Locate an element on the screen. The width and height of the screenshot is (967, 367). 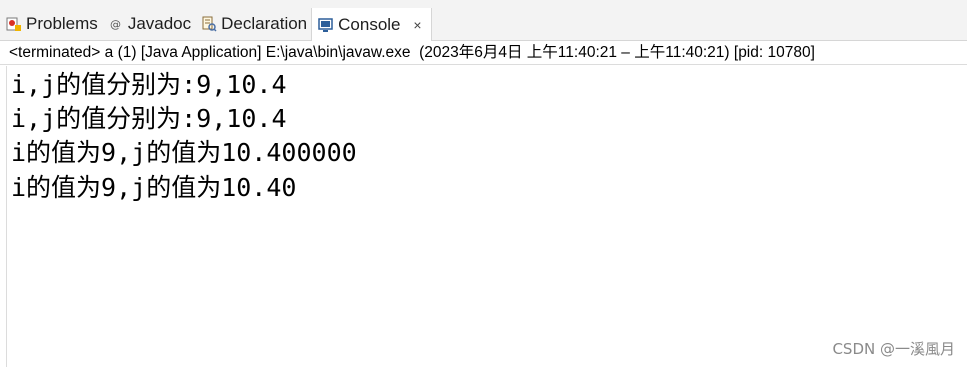
problems-icon is located at coordinates (14, 24).